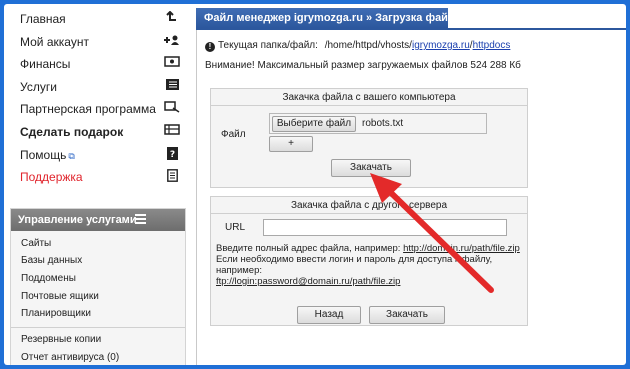 This screenshot has width=630, height=369. Describe the element at coordinates (100, 87) in the screenshot. I see `sidebar-item-services: Услуги` at that location.